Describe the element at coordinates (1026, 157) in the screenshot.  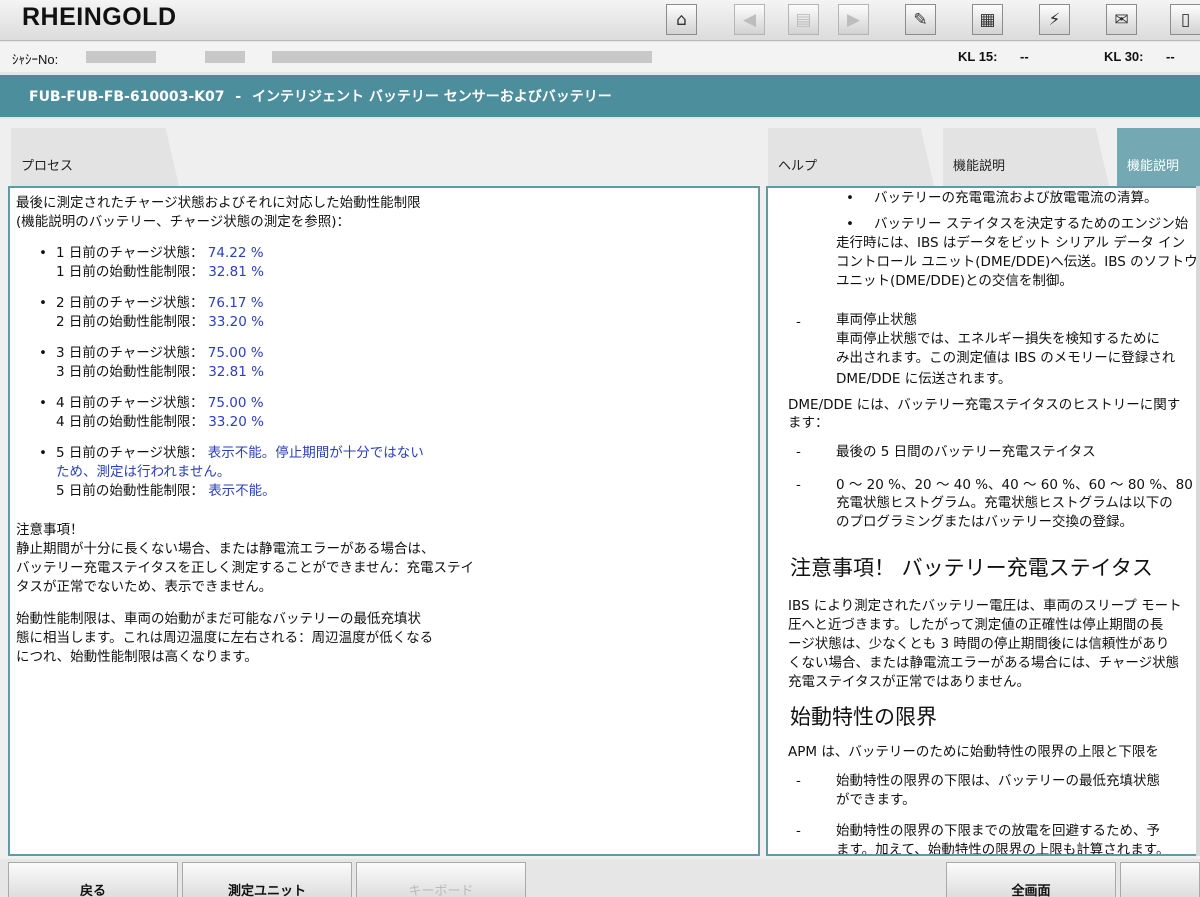
I see `tab-function-description: 機能説明` at that location.